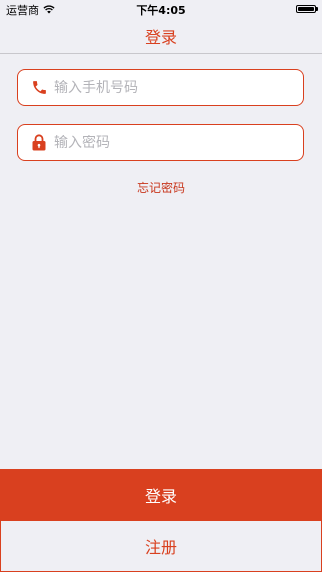 This screenshot has height=572, width=322. Describe the element at coordinates (161, 494) in the screenshot. I see `login-button: 登录` at that location.